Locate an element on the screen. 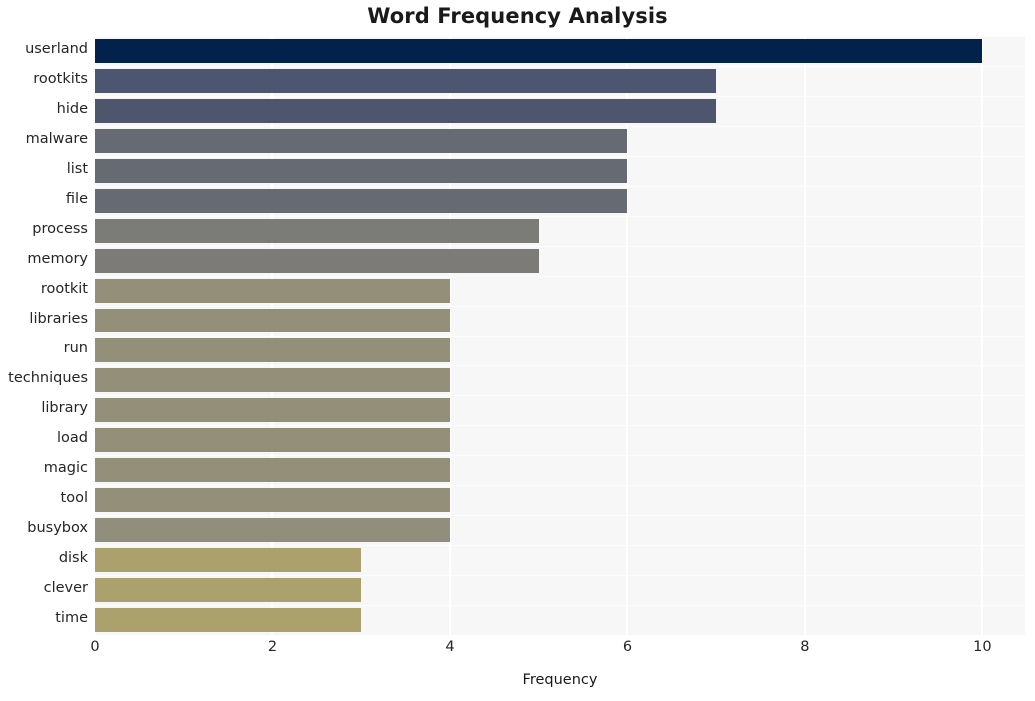  bar-file is located at coordinates (361, 200).